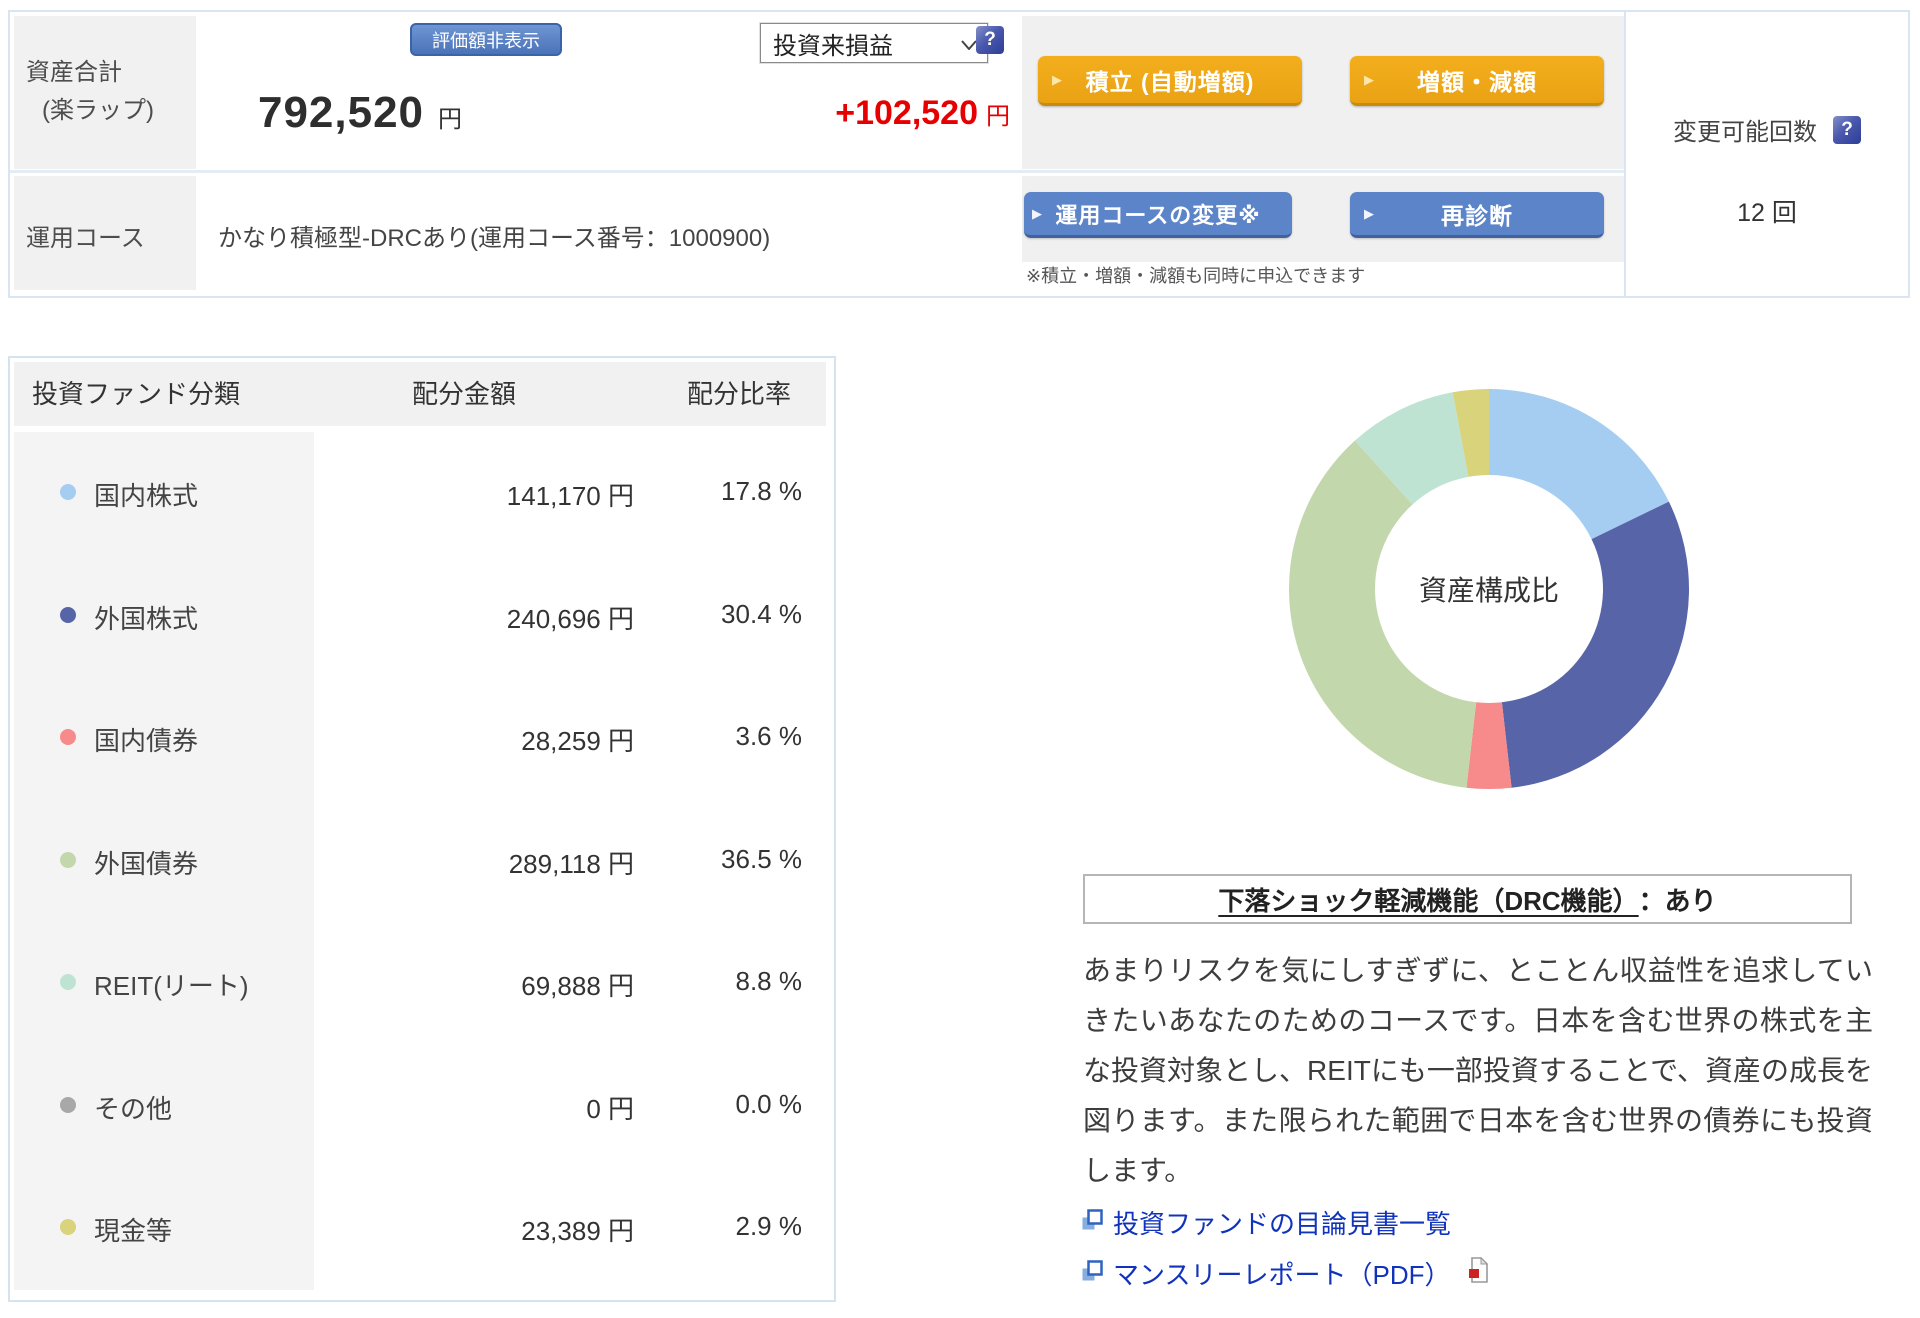 This screenshot has width=1920, height=1318. I want to click on donut-center-label: 資産構成比, so click(1488, 590).